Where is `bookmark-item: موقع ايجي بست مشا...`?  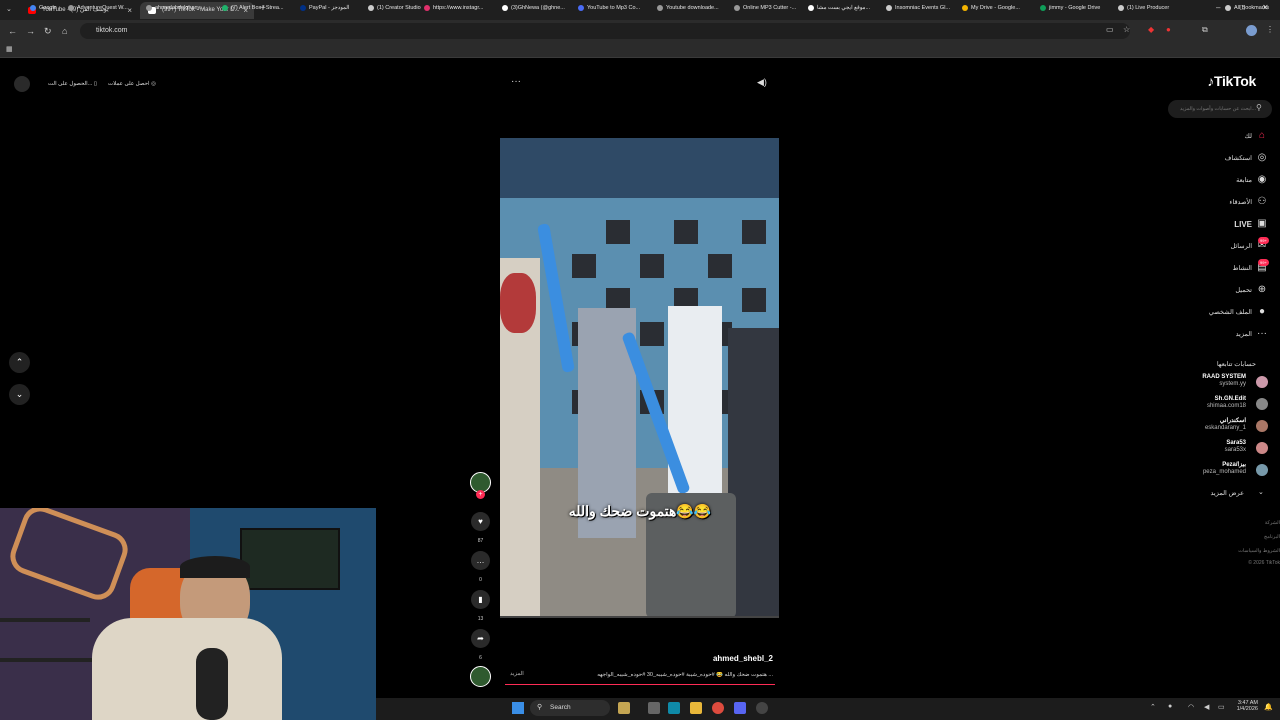 bookmark-item: موقع ايجي بست مشا... is located at coordinates (839, 8).